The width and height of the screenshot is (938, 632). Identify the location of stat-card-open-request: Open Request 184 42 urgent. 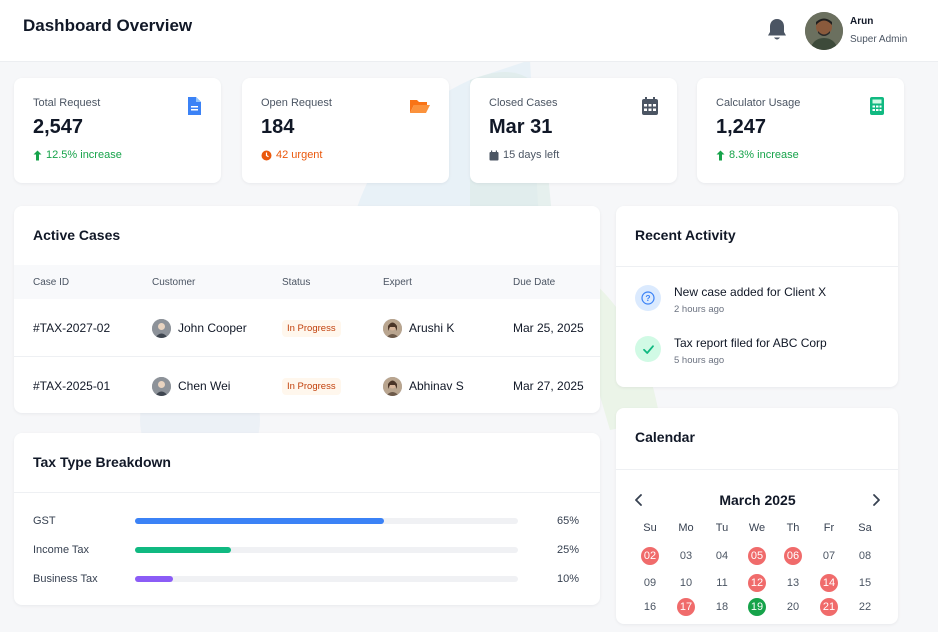
(345, 130).